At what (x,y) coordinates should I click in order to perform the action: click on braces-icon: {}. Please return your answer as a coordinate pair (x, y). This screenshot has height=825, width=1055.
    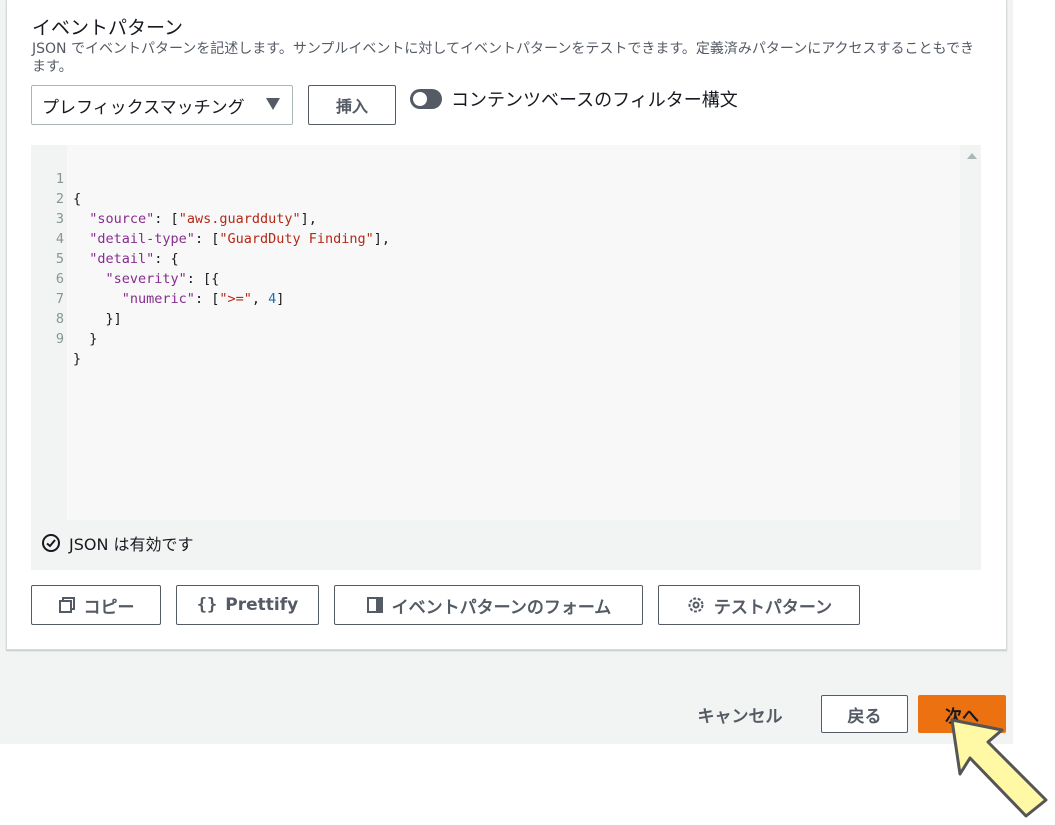
    Looking at the image, I should click on (207, 605).